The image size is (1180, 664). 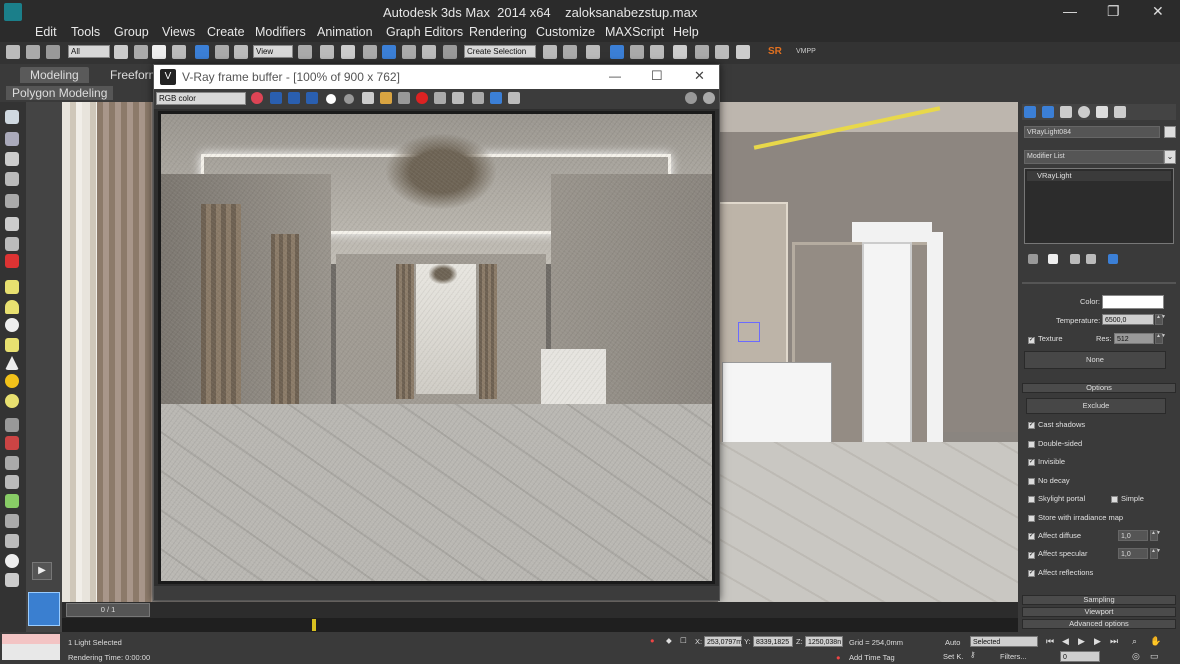 What do you see at coordinates (691, 98) in the screenshot?
I see `settings-icon` at bounding box center [691, 98].